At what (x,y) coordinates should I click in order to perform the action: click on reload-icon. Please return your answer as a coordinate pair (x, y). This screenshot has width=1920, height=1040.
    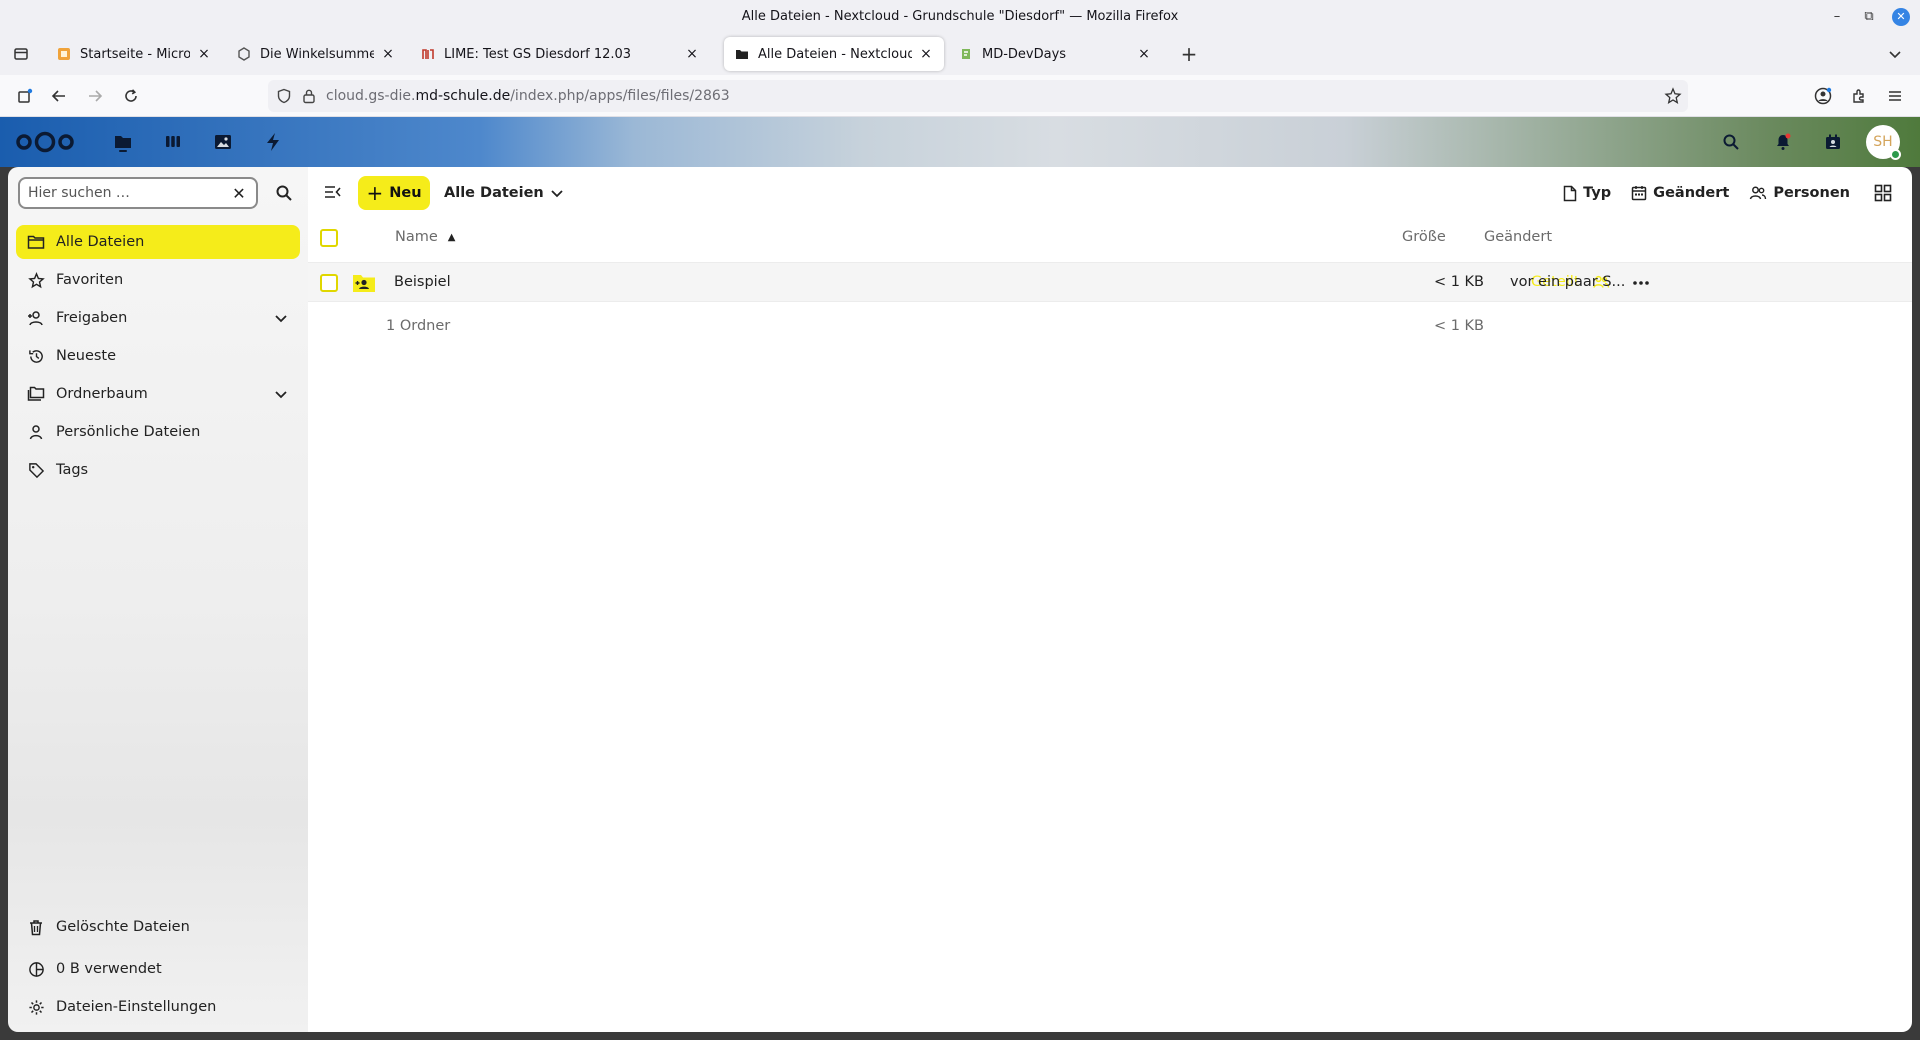
    Looking at the image, I should click on (131, 96).